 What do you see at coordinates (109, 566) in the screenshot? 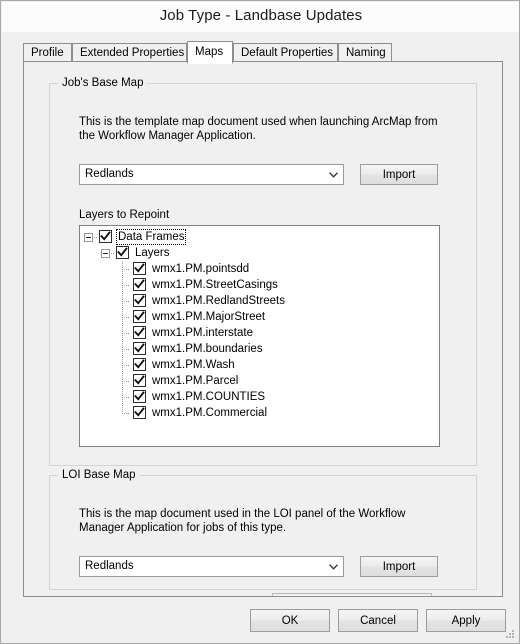
I see `loi-base-map-combo-value: Redlands` at bounding box center [109, 566].